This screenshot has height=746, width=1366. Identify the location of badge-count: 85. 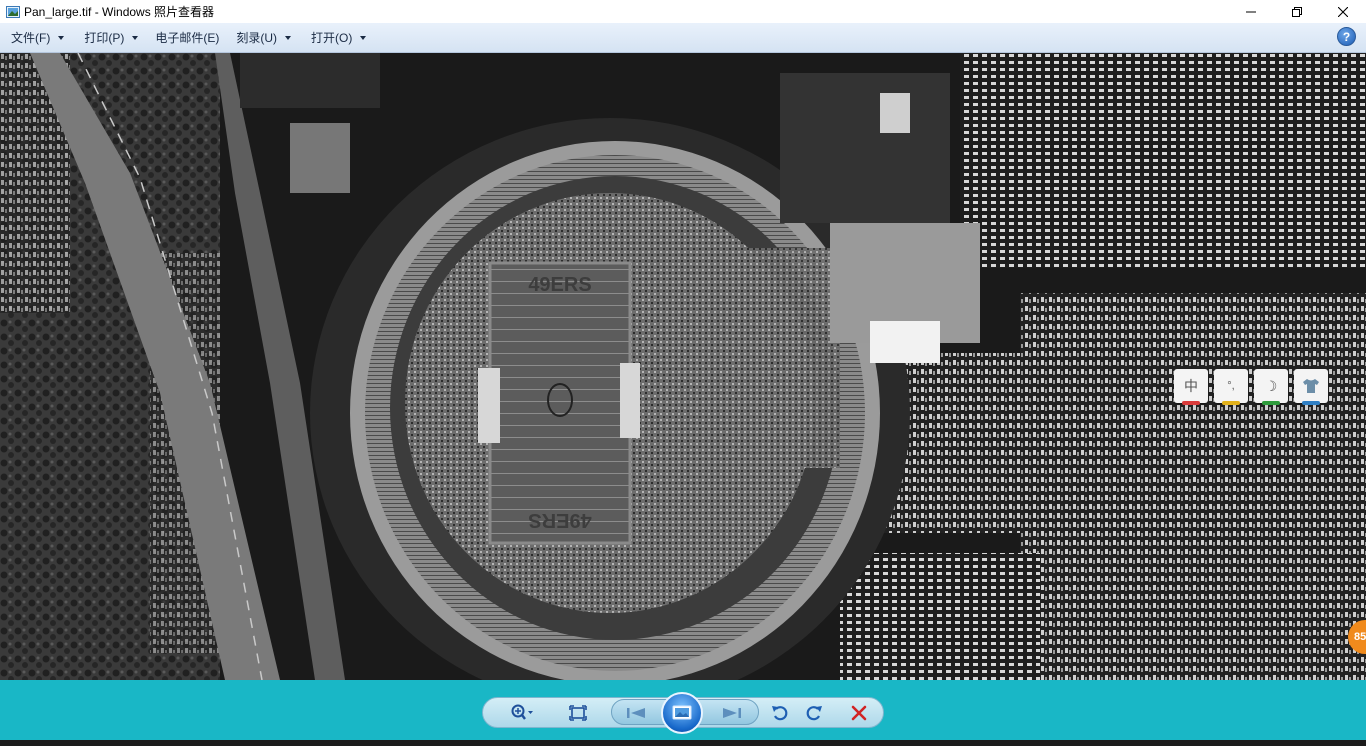
(1360, 637).